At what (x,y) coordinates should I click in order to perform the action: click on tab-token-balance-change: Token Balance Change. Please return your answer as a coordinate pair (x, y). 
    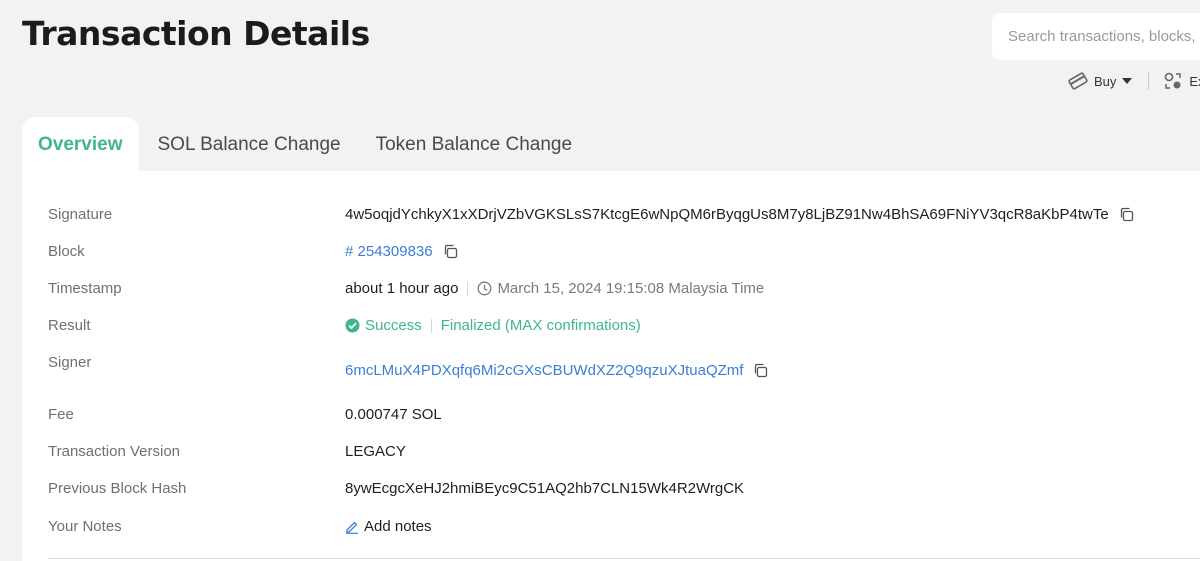
    Looking at the image, I should click on (474, 144).